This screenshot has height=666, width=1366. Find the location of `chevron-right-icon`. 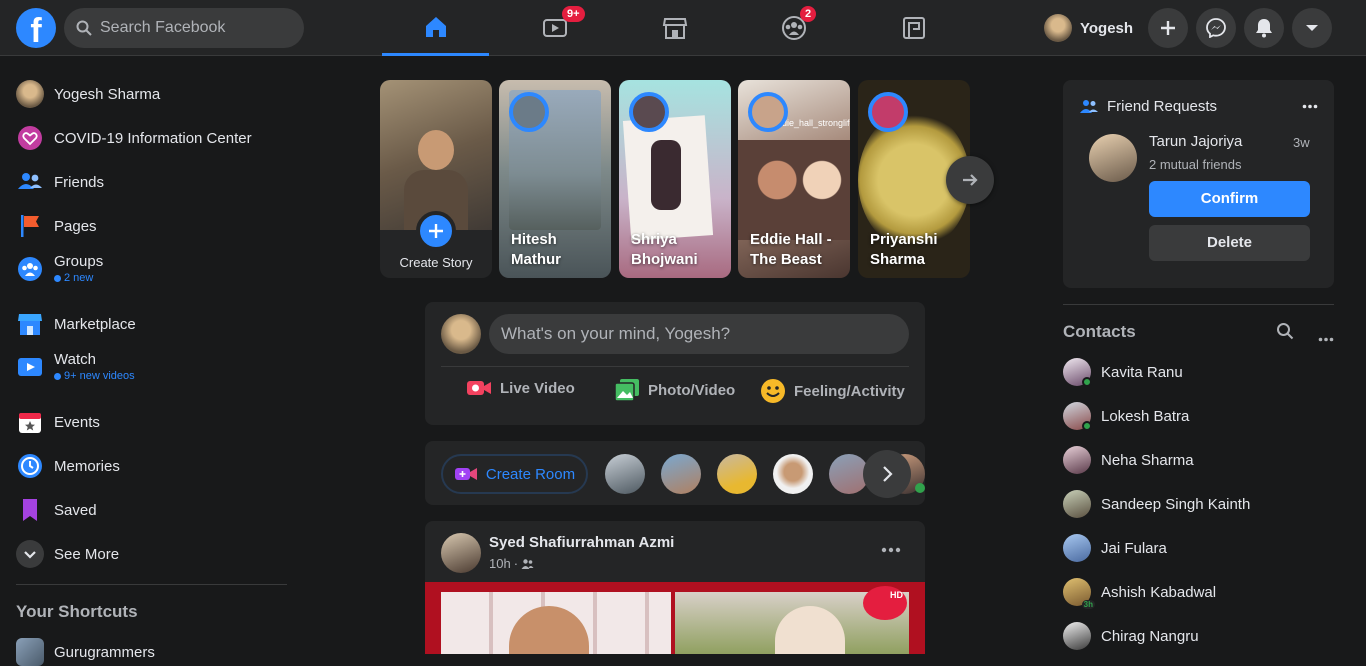

chevron-right-icon is located at coordinates (888, 474).